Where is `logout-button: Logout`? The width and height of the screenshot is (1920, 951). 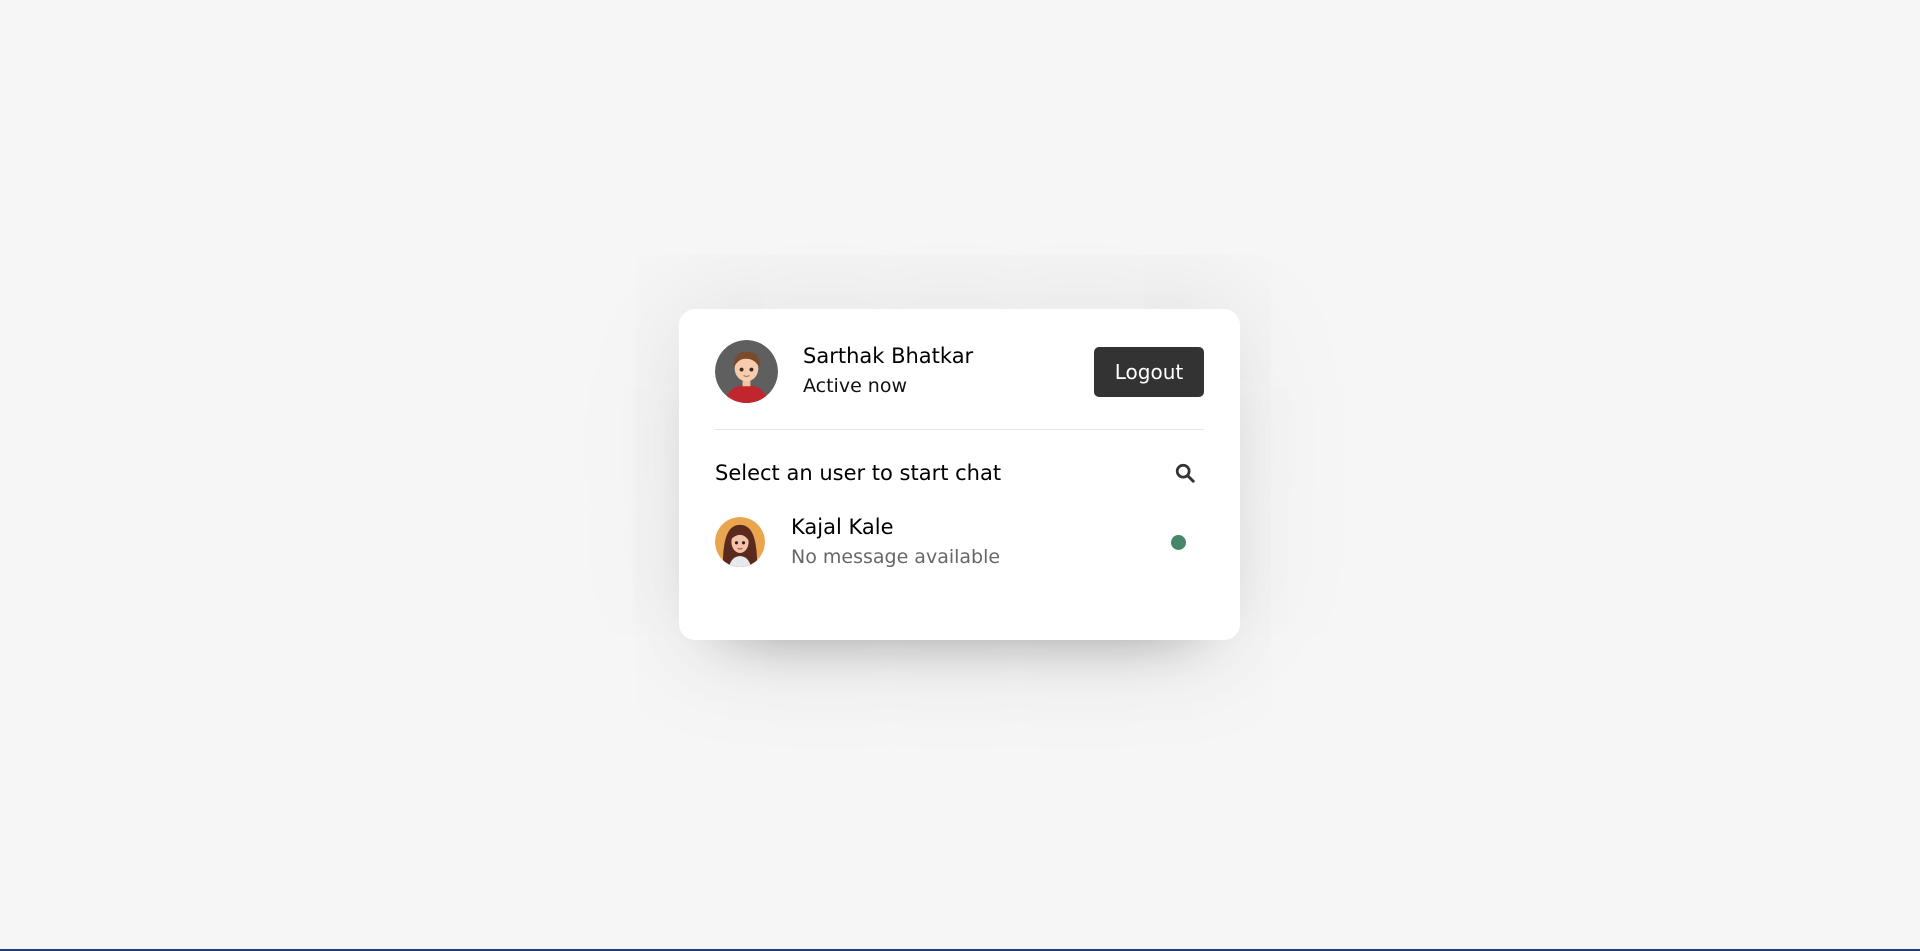
logout-button: Logout is located at coordinates (1149, 372).